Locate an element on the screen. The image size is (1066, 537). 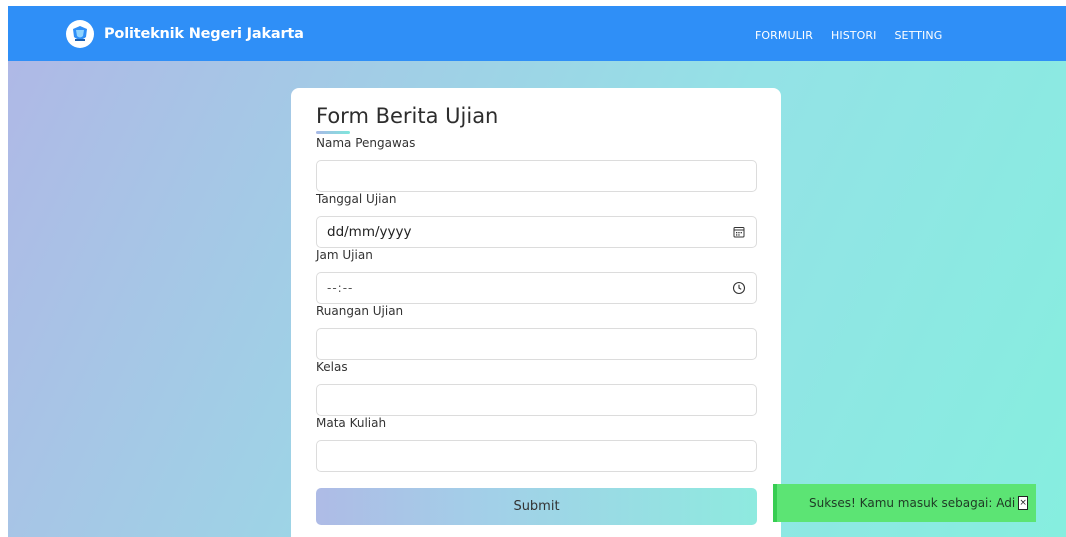
nav-links: FORMULIR HISTORI SETTING is located at coordinates (857, 35).